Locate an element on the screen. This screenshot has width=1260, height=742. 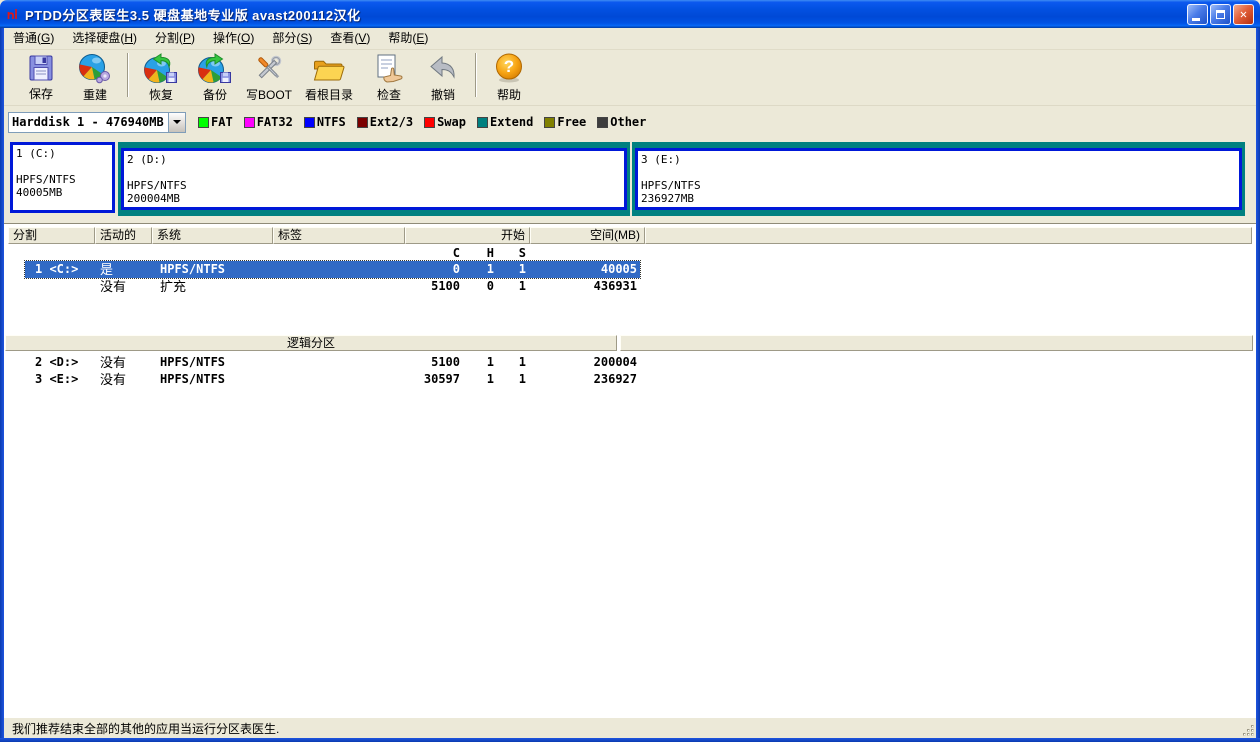
logical-section-band-right is located at coordinates (936, 343).